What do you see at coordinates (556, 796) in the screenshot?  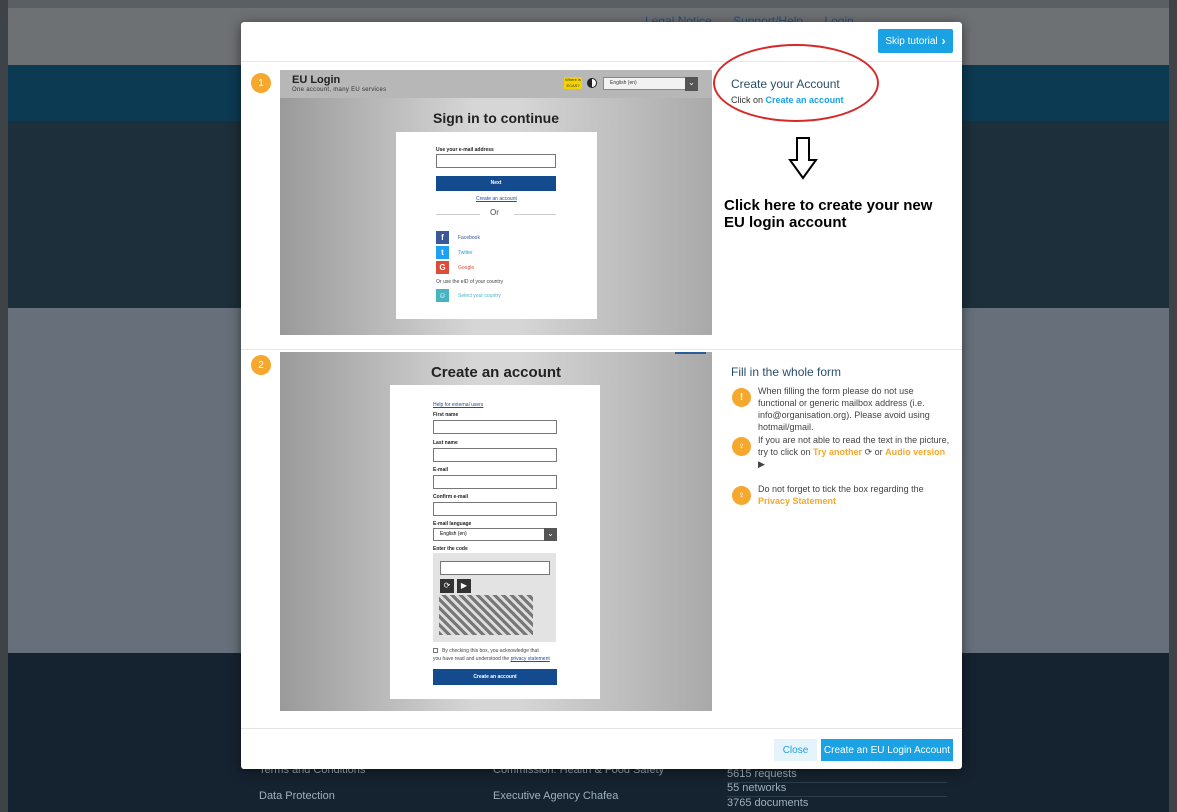 I see `bg-footer-chafea: Executive Agency Chafea` at bounding box center [556, 796].